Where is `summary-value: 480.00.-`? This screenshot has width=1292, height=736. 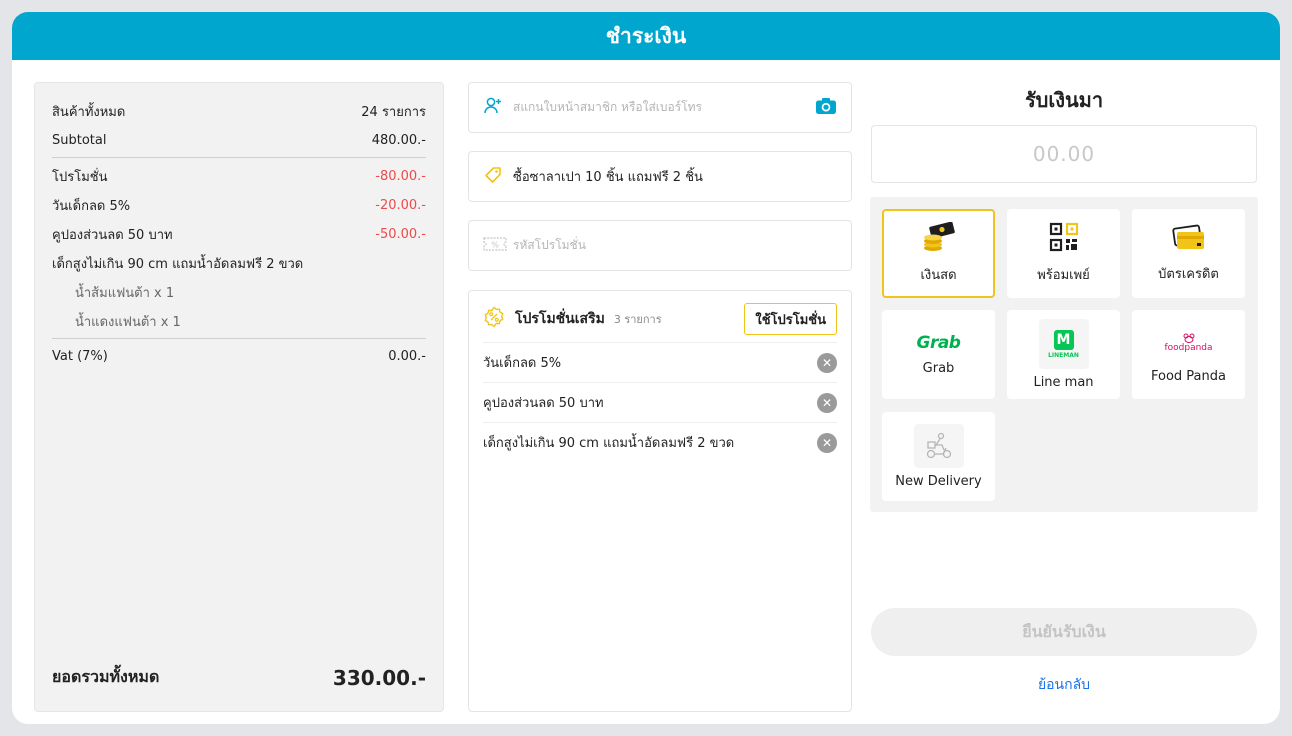
summary-value: 480.00.- is located at coordinates (398, 140).